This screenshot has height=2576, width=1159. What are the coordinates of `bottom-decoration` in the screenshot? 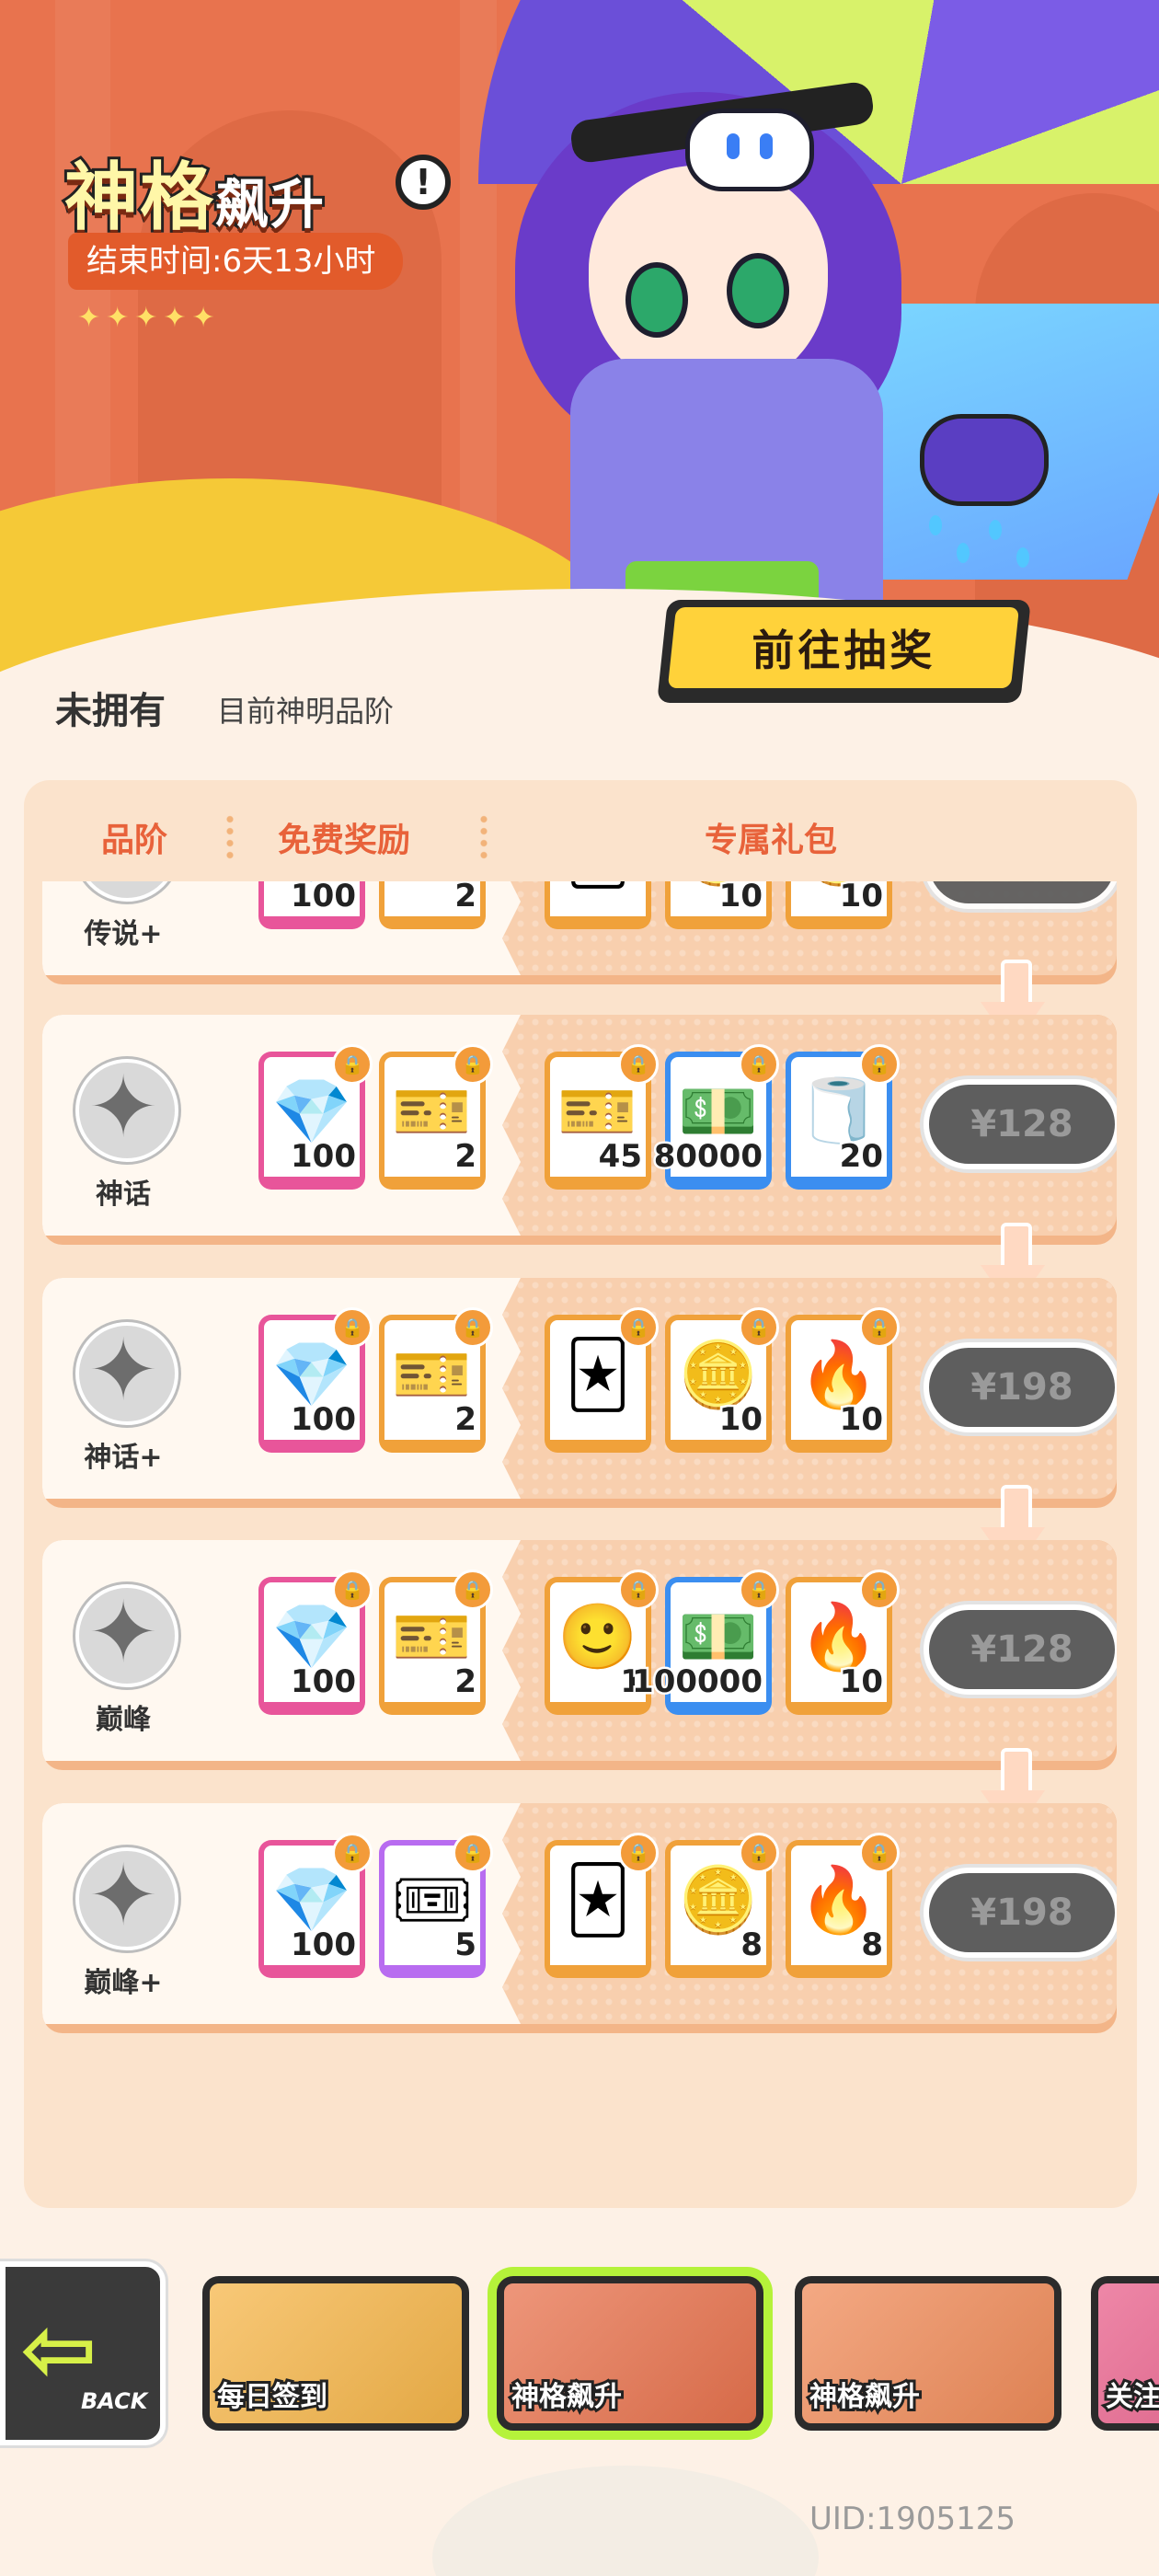 It's located at (625, 2521).